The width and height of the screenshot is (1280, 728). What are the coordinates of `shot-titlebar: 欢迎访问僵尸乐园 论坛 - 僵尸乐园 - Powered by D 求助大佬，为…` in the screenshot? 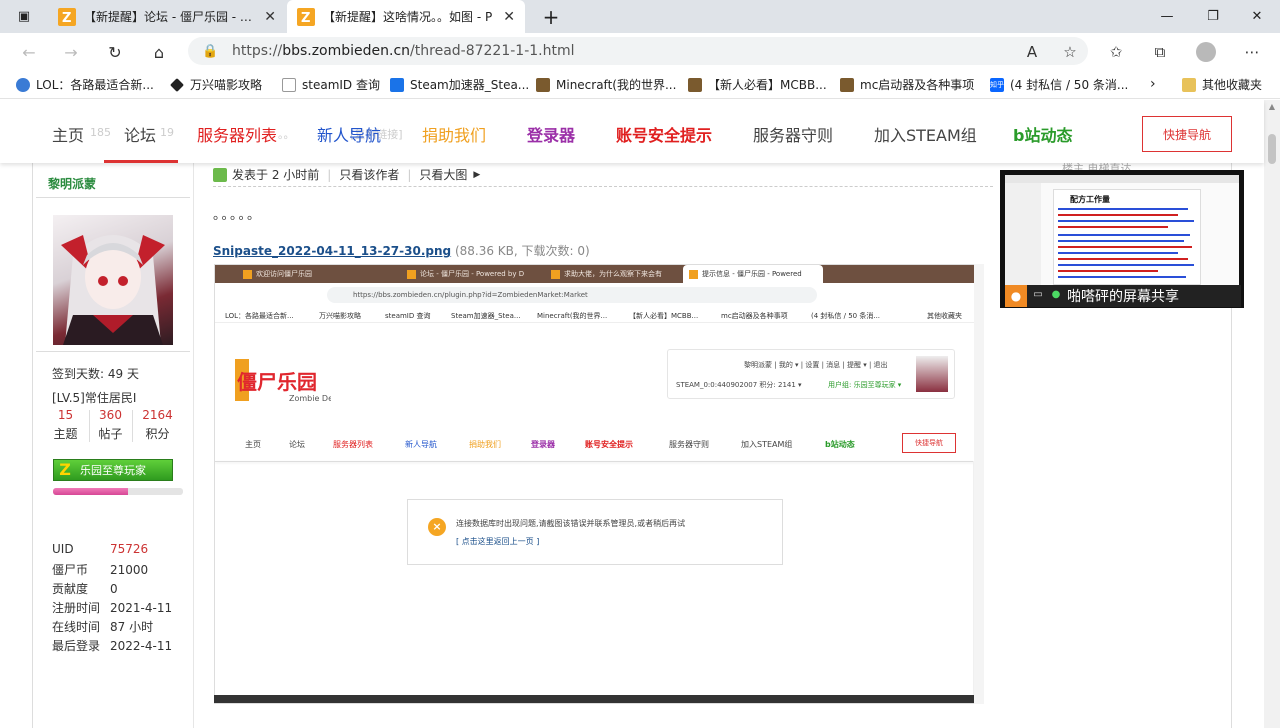 It's located at (599, 274).